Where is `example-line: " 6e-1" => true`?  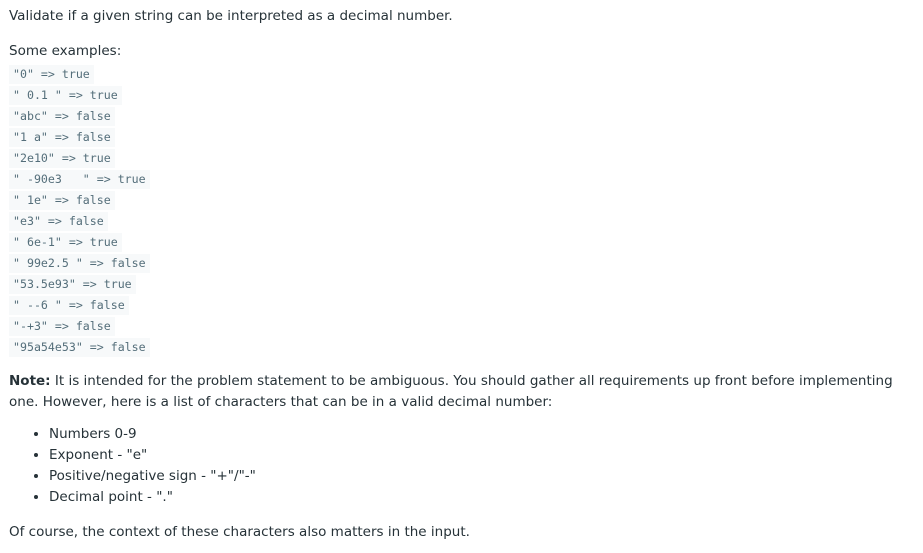
example-line: " 6e-1" => true is located at coordinates (461, 242).